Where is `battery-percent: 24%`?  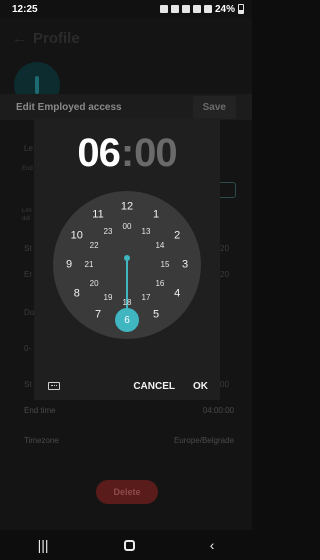
battery-percent: 24% is located at coordinates (224, 9).